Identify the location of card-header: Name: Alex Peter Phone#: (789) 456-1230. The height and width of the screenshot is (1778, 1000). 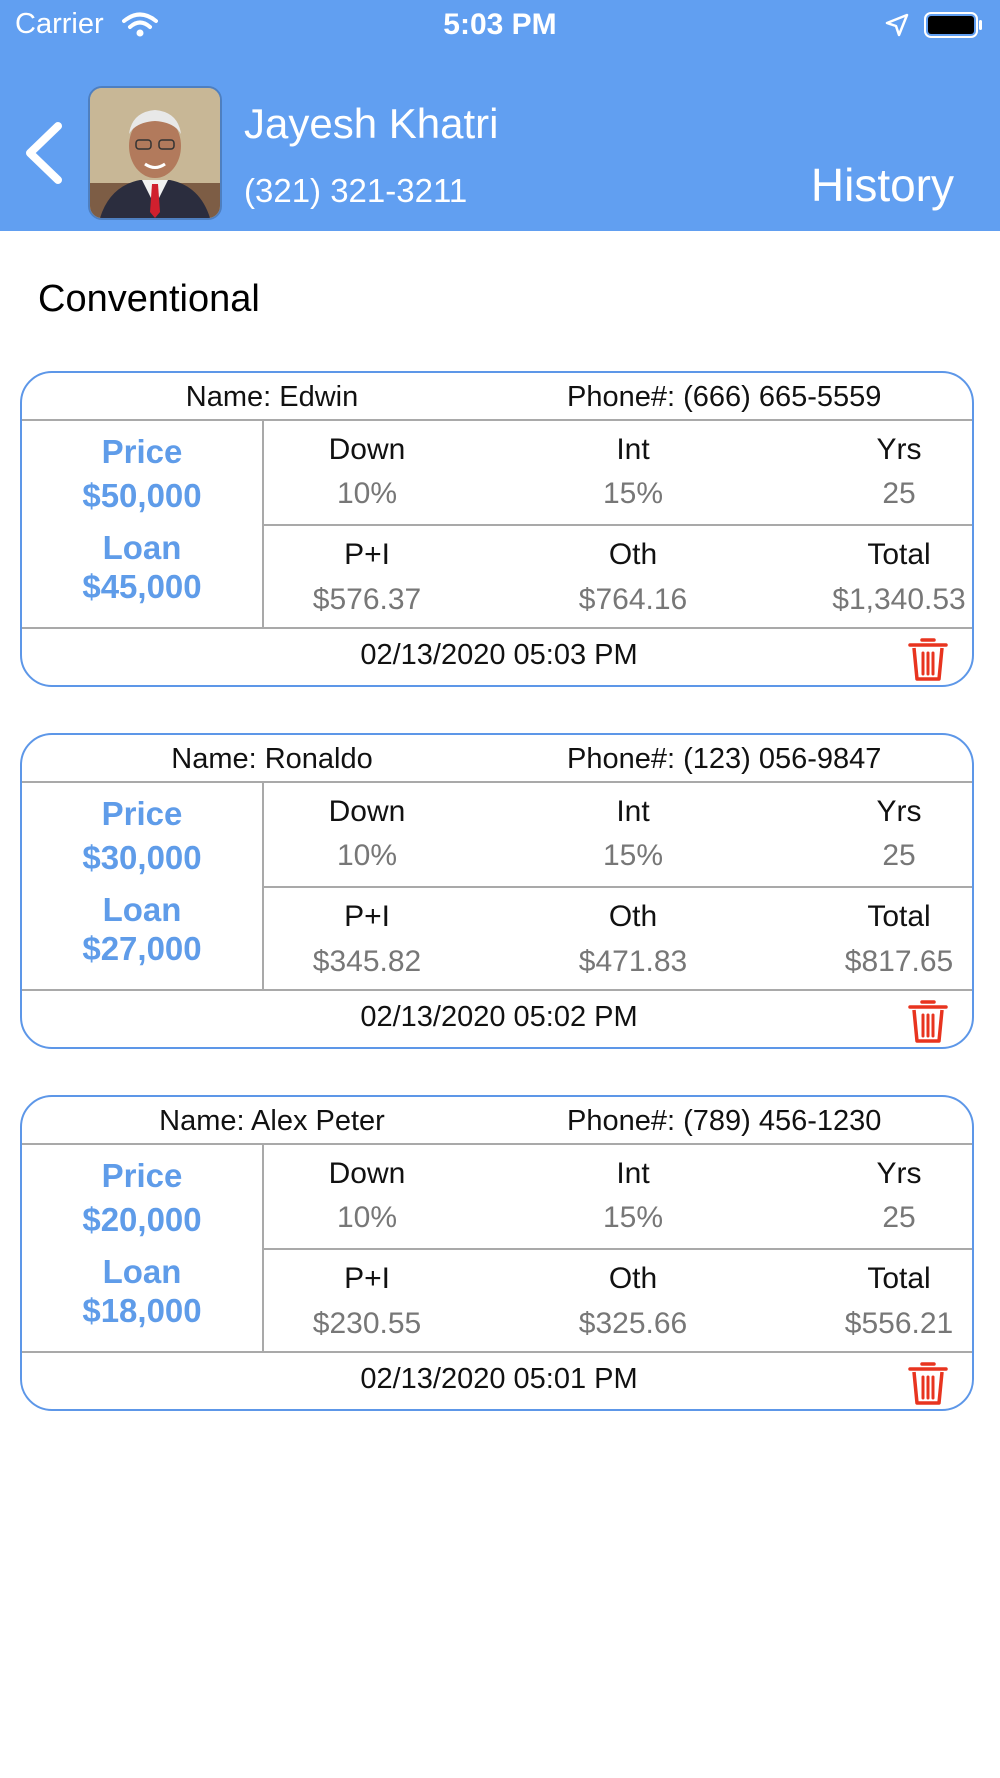
(497, 1121).